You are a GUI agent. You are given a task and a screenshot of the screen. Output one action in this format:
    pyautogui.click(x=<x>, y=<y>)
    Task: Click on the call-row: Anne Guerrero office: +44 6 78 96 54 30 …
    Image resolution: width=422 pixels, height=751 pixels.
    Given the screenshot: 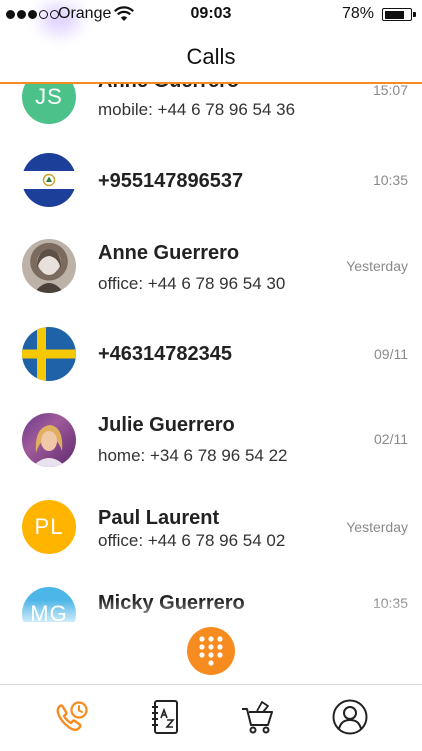 What is the action you would take?
    pyautogui.click(x=211, y=269)
    